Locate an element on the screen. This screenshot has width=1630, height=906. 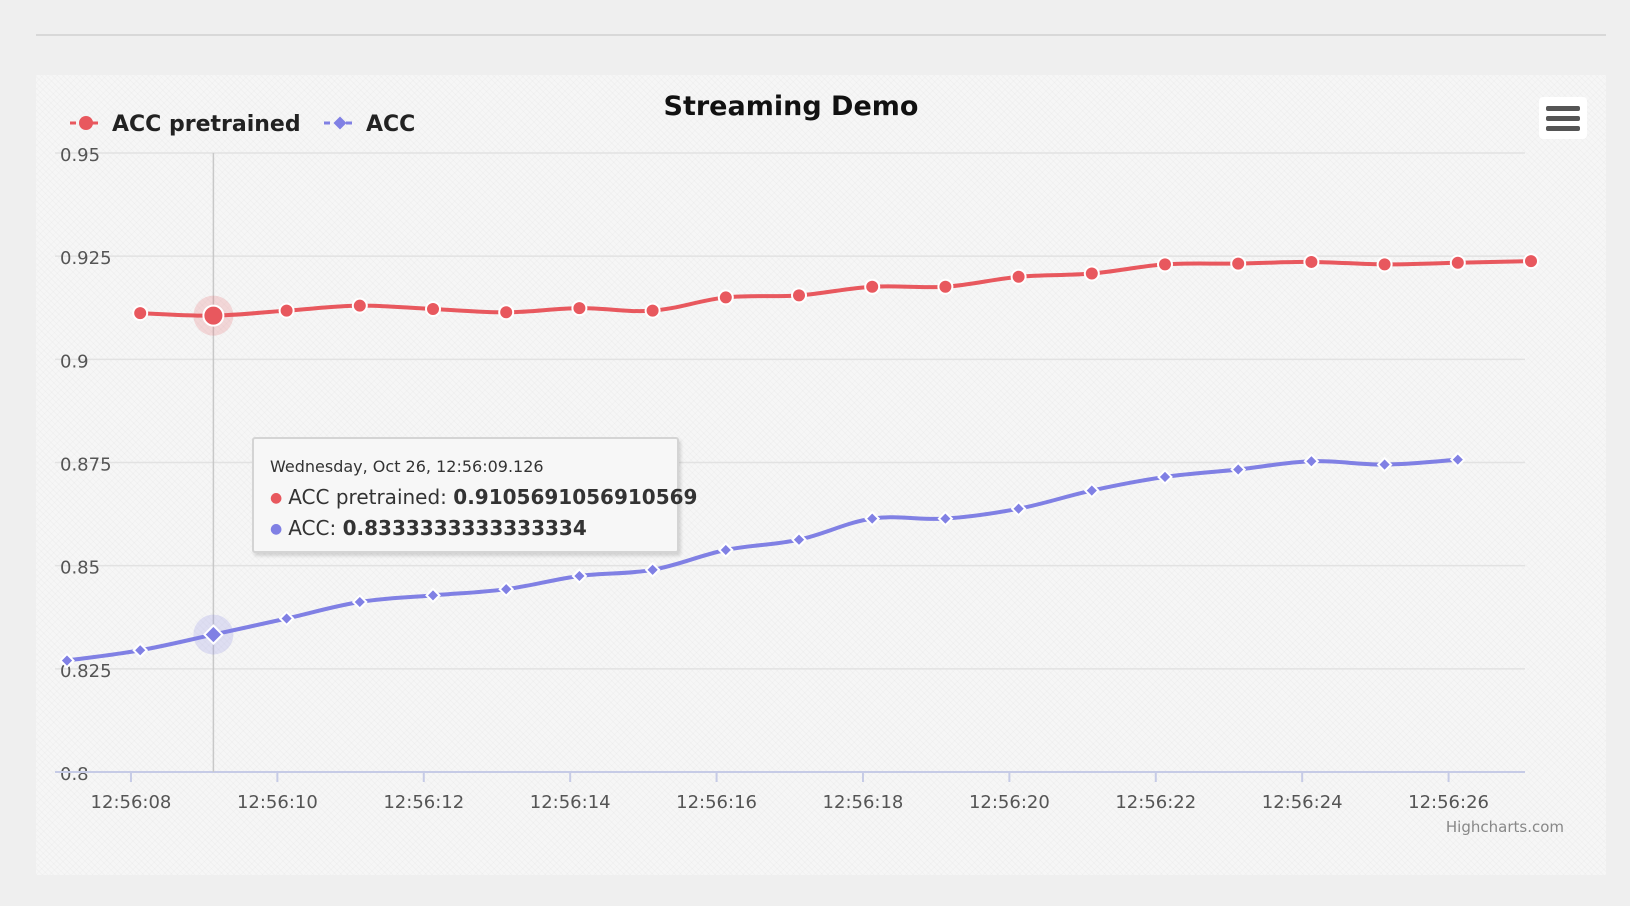
legend-marker-acc-pretrained is located at coordinates (86, 123).